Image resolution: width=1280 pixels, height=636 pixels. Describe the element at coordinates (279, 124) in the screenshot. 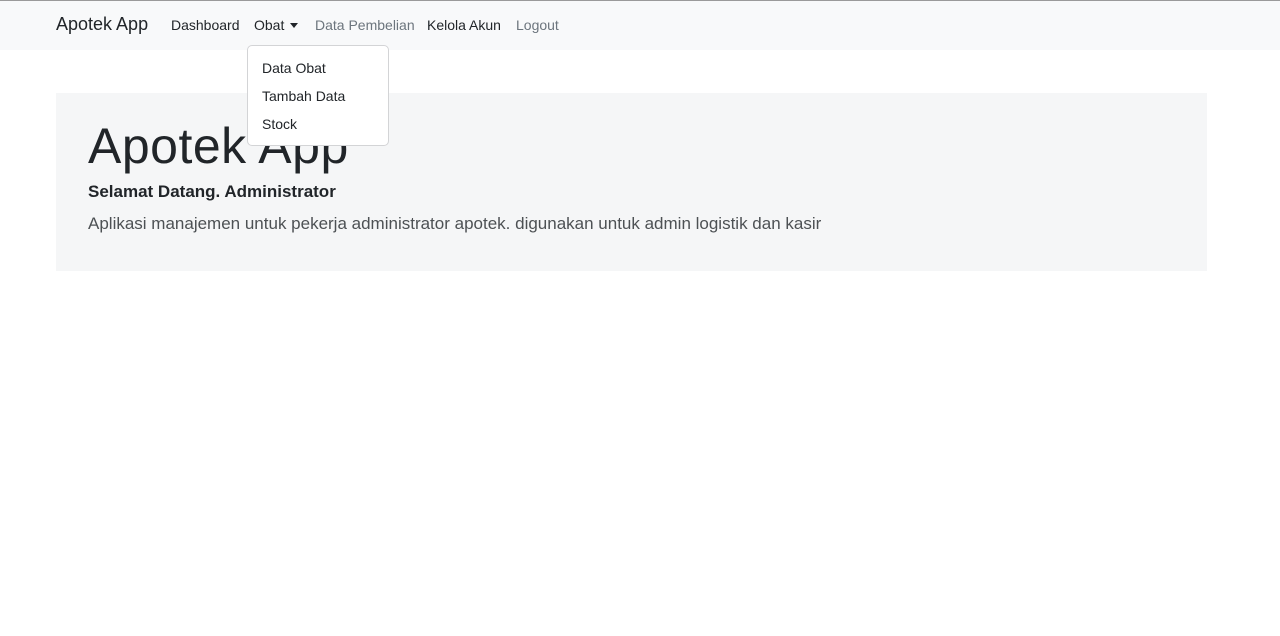

I see `dropdown-item-stock: Stock` at that location.